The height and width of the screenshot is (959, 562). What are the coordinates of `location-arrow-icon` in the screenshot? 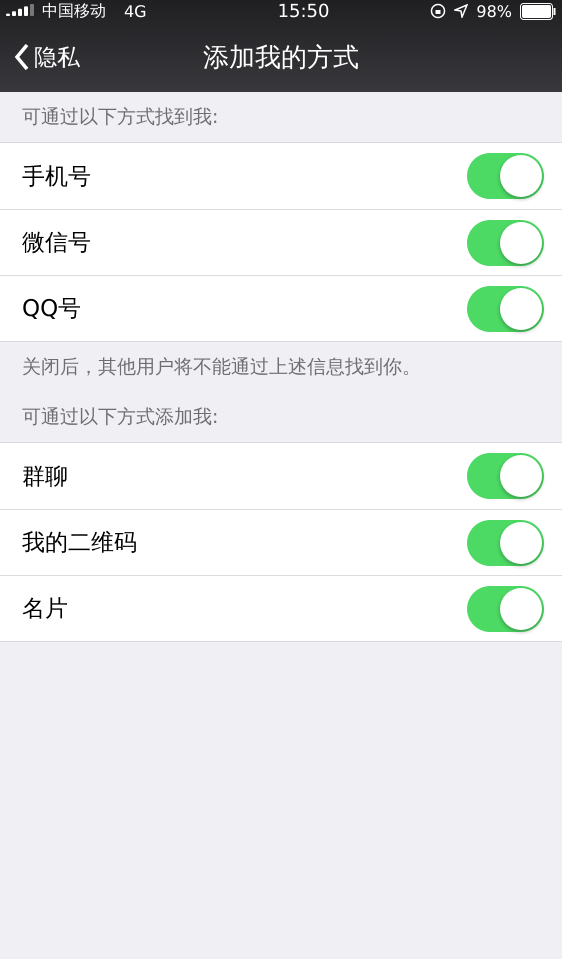 It's located at (461, 11).